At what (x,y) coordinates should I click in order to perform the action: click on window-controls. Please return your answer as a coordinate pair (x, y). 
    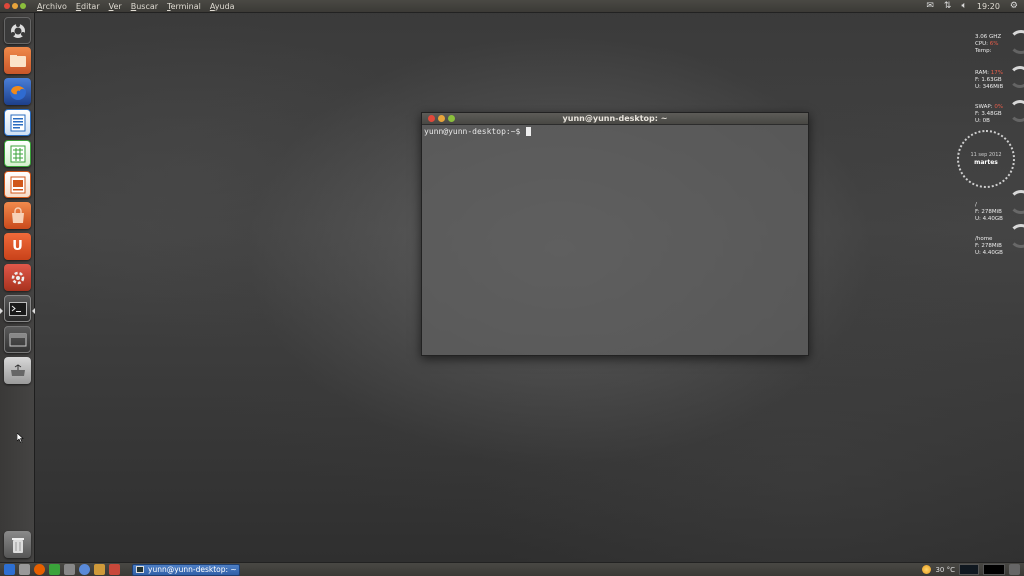
    Looking at the image, I should click on (17, 6).